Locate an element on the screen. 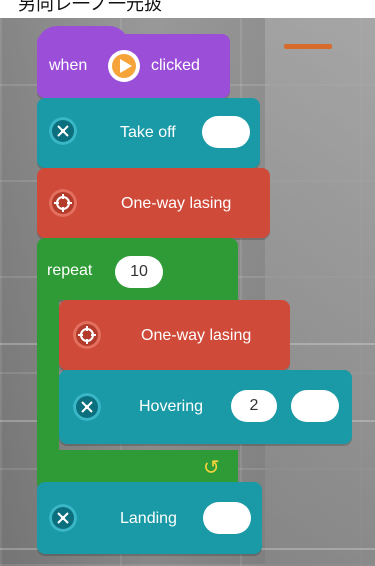  lasing-label-1: One-way lasing is located at coordinates (176, 203).